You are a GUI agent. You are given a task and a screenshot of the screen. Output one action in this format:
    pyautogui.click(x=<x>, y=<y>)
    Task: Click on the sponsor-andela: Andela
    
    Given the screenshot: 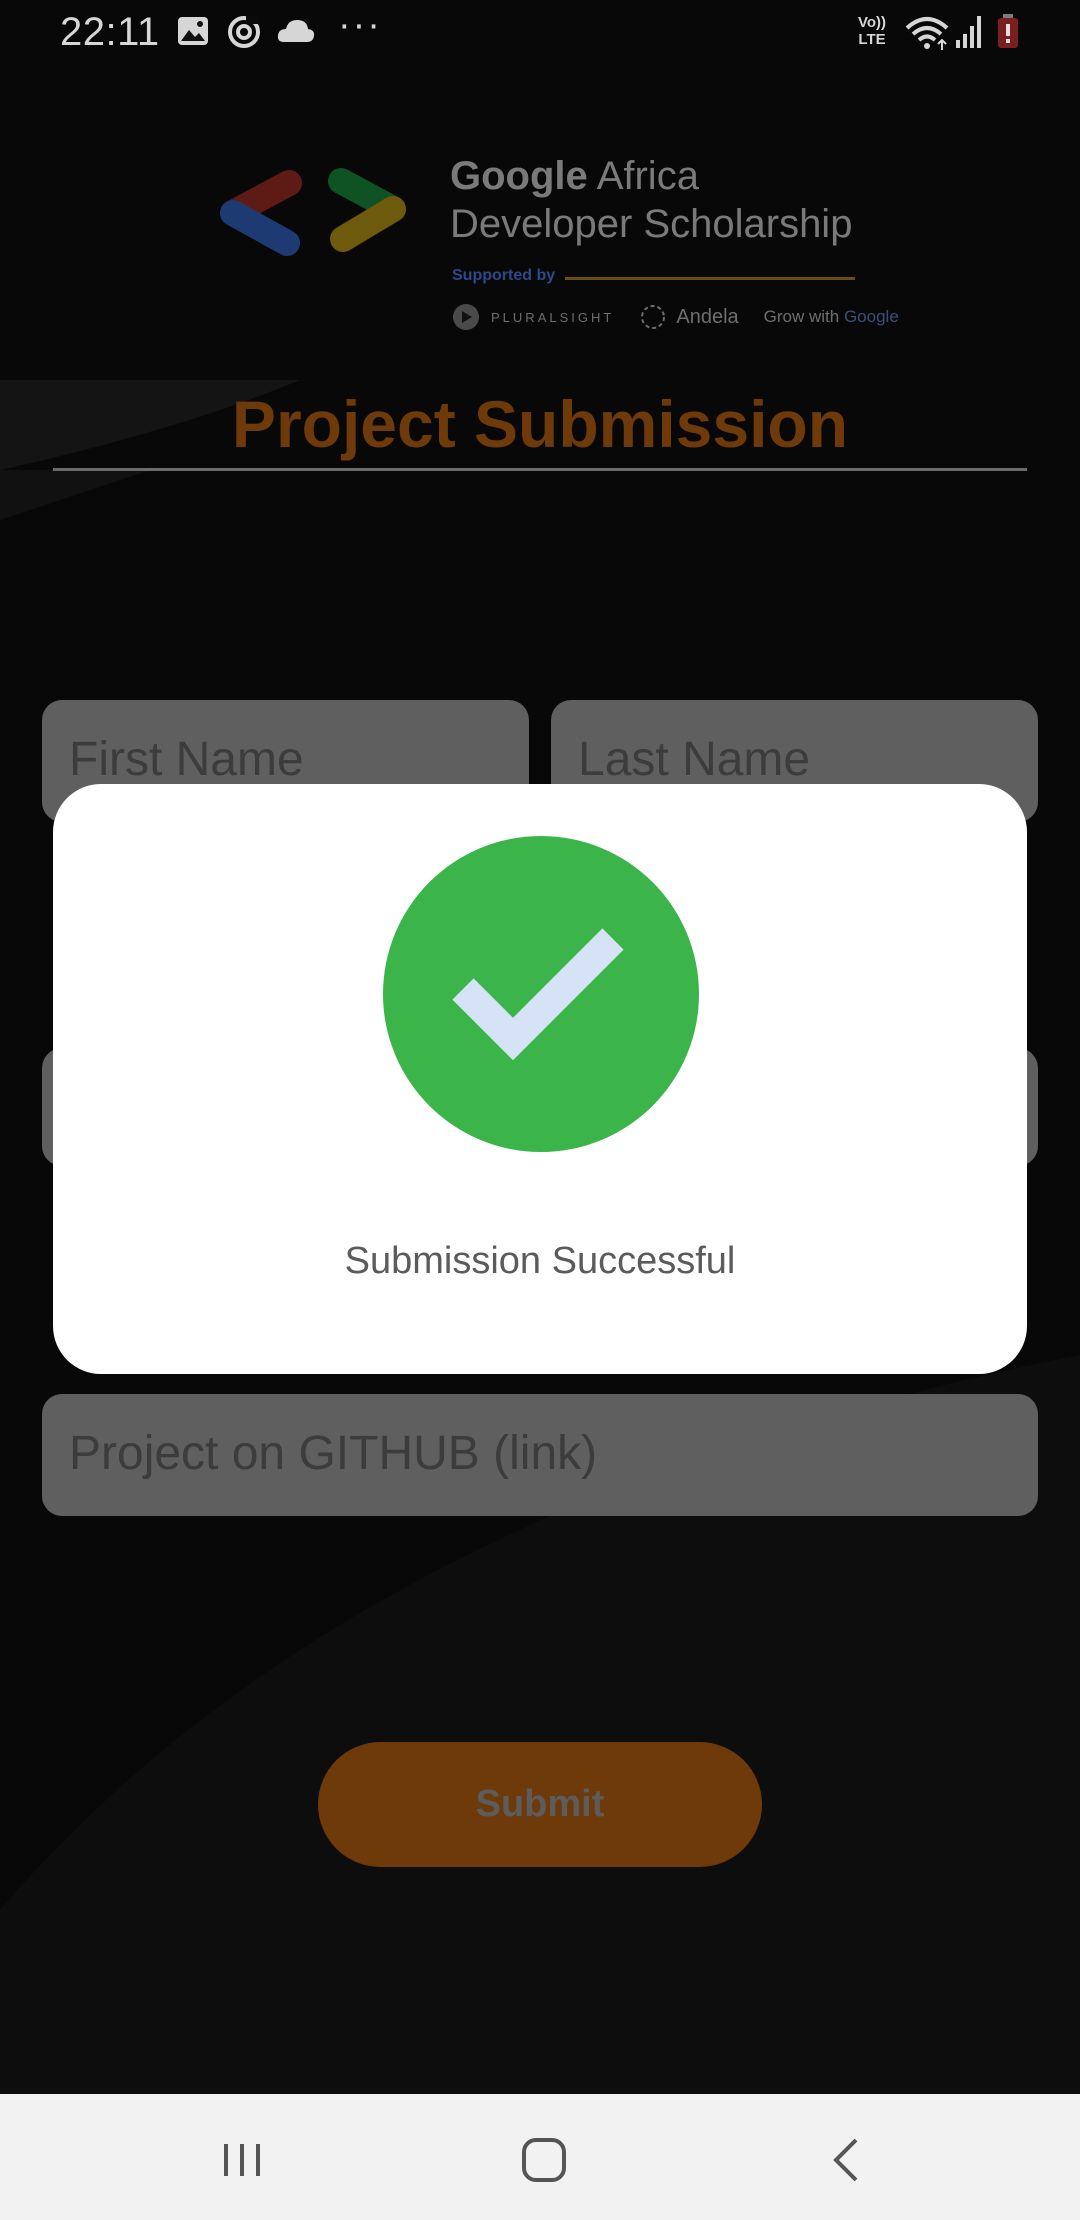 What is the action you would take?
    pyautogui.click(x=707, y=316)
    